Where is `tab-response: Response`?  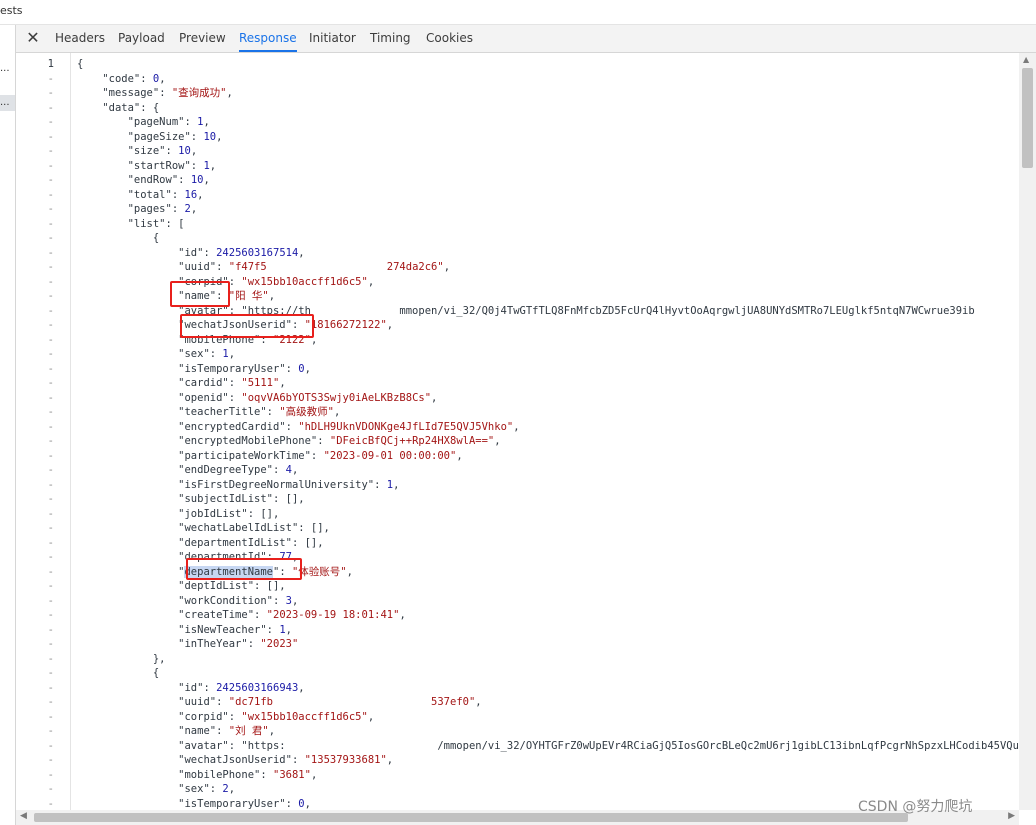 tab-response: Response is located at coordinates (268, 38).